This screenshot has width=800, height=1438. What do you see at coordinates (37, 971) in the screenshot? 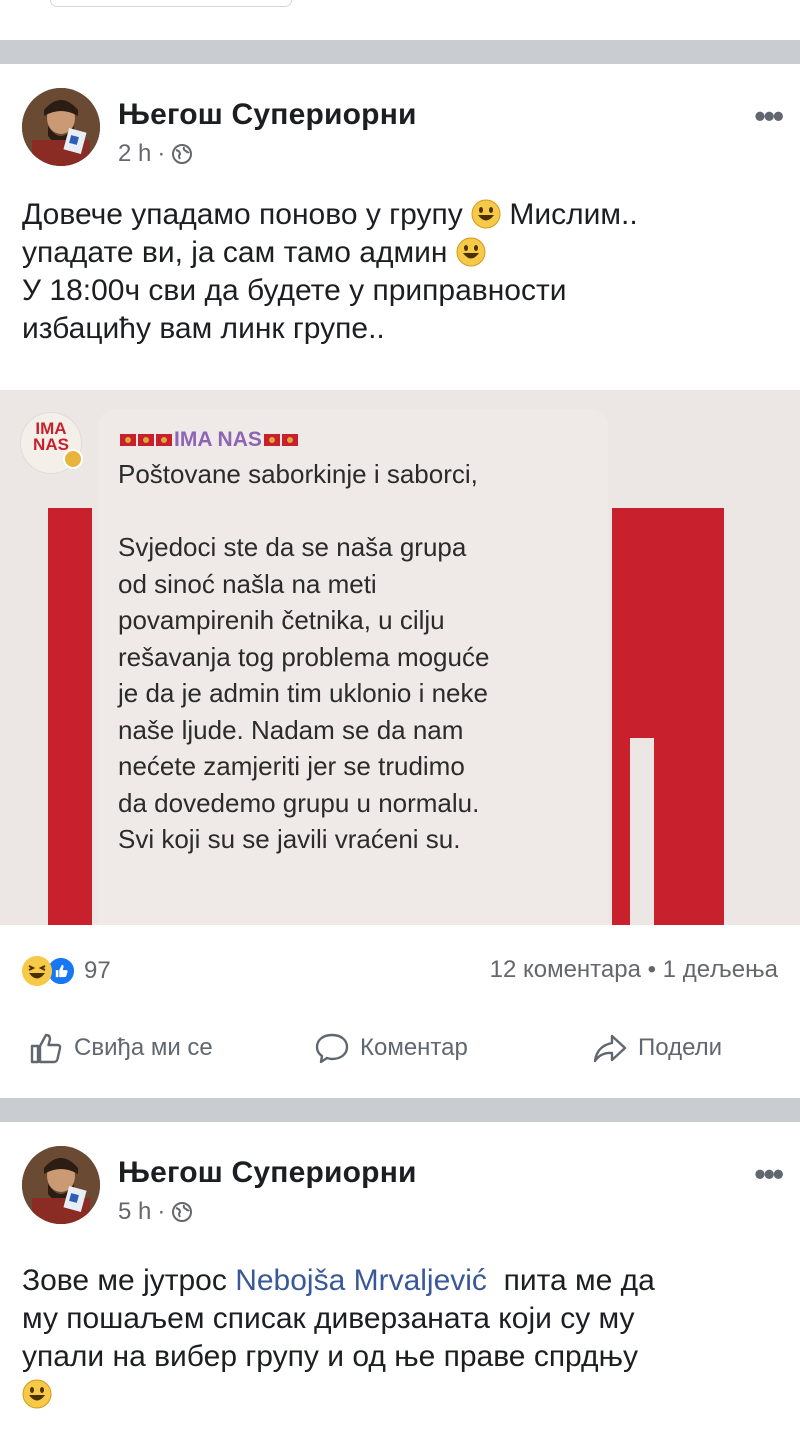
I see `haha-reaction-icon` at bounding box center [37, 971].